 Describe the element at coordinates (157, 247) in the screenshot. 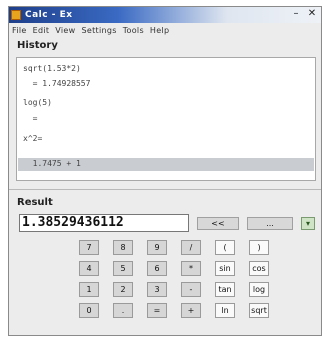

I see `key-9: 9` at that location.